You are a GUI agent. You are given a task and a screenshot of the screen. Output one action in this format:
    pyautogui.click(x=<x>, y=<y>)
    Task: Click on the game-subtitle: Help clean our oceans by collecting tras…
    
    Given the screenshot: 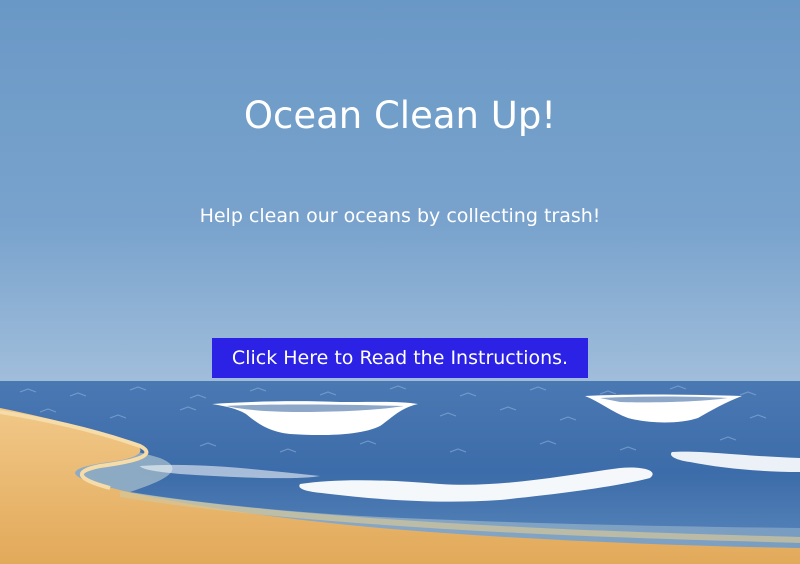 What is the action you would take?
    pyautogui.click(x=400, y=216)
    